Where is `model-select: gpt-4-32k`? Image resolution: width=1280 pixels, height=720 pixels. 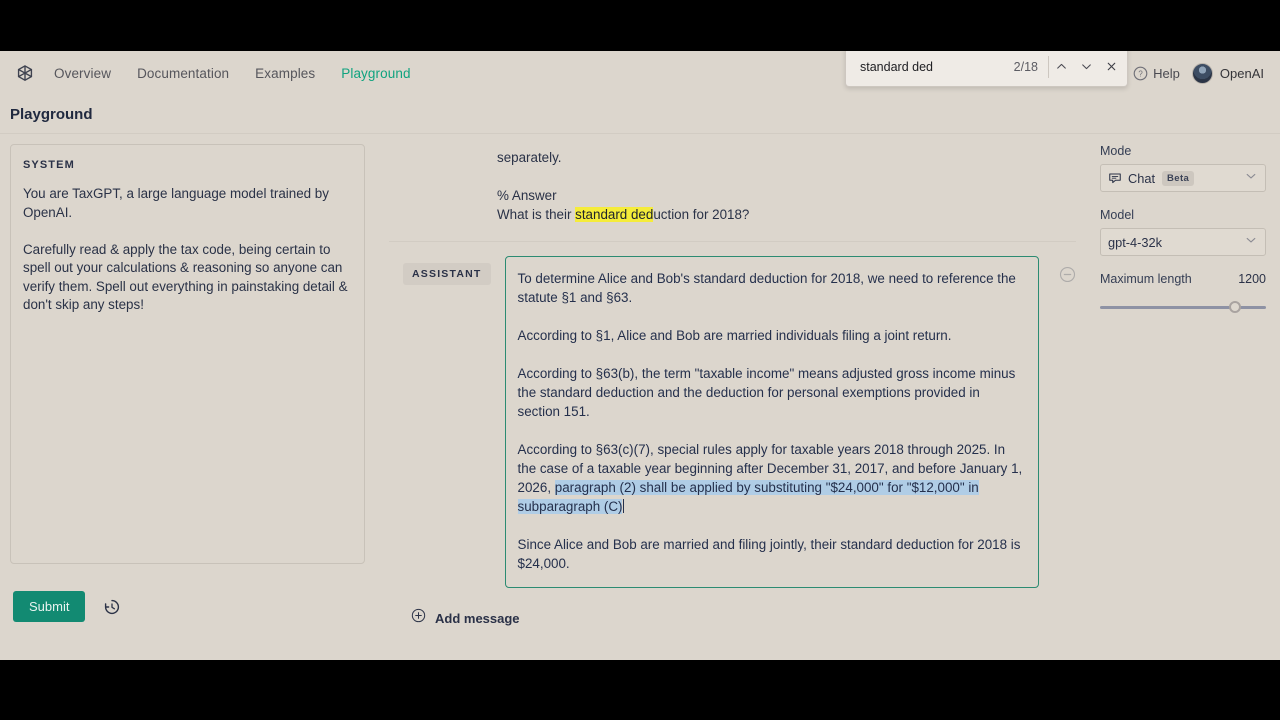
model-select: gpt-4-32k is located at coordinates (1183, 242).